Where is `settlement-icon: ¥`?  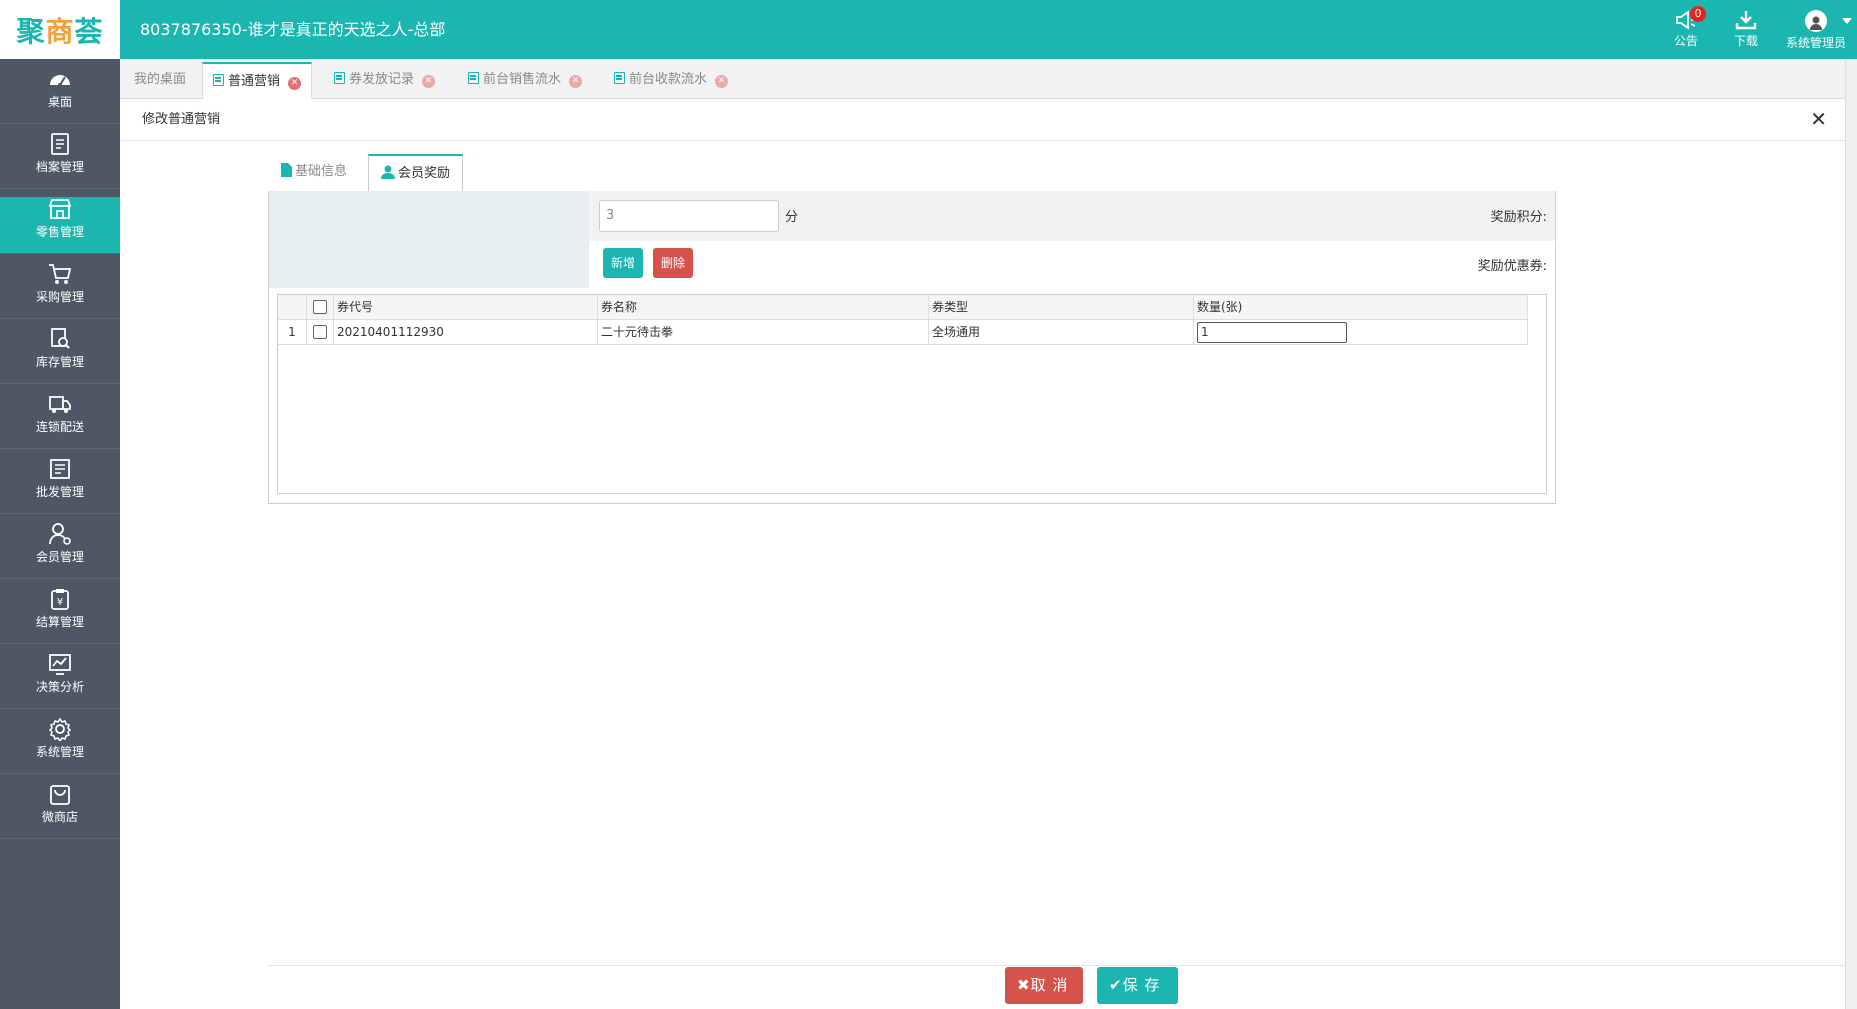 settlement-icon: ¥ is located at coordinates (60, 599).